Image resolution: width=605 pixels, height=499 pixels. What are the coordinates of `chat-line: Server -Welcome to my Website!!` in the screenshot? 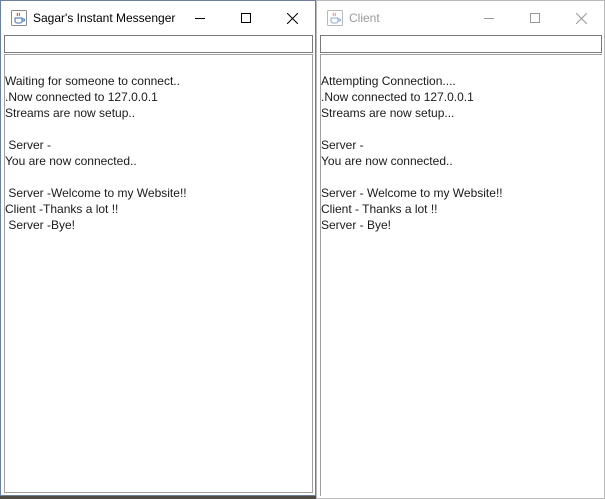 It's located at (96, 193).